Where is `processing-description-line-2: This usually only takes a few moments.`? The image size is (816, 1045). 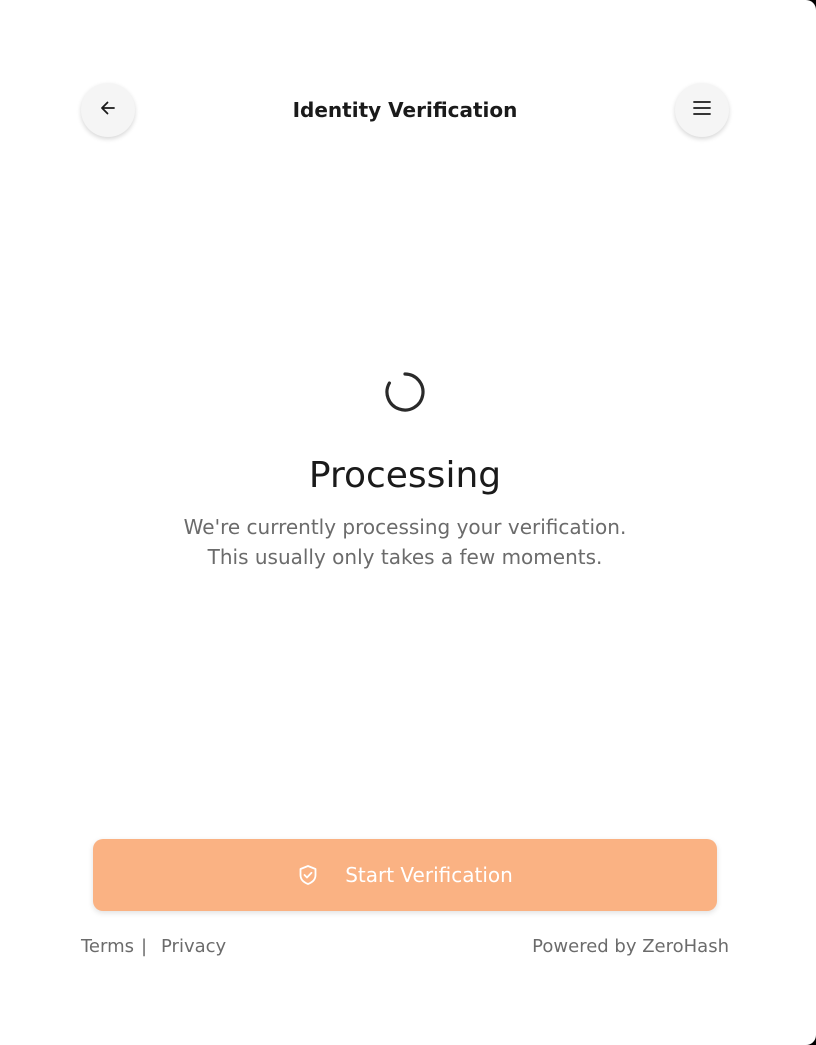
processing-description-line-2: This usually only takes a few moments. is located at coordinates (405, 557).